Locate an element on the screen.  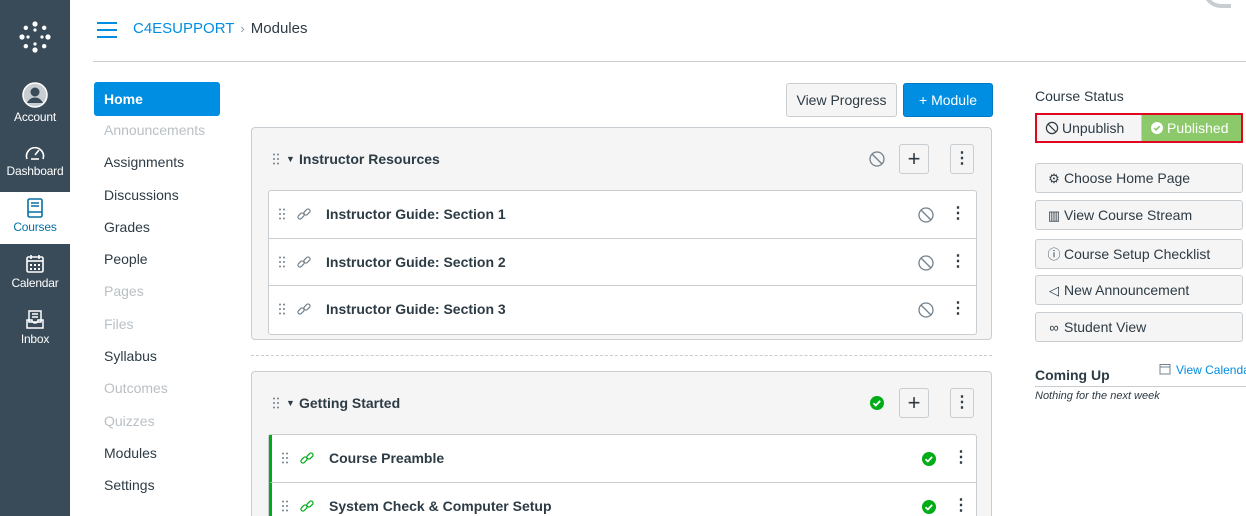
module-item-title: Instructor Guide: Section 1 is located at coordinates (416, 214).